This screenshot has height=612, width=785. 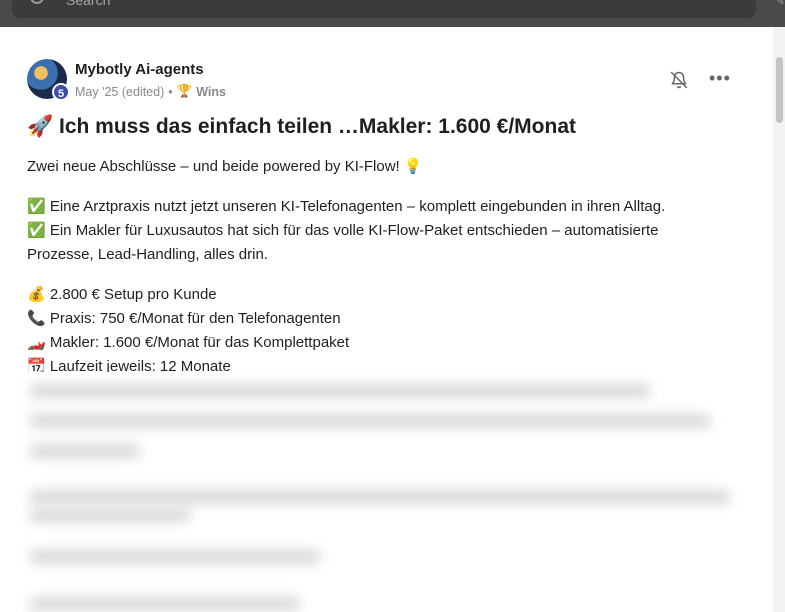 I want to click on bell-off-icon, so click(x=679, y=80).